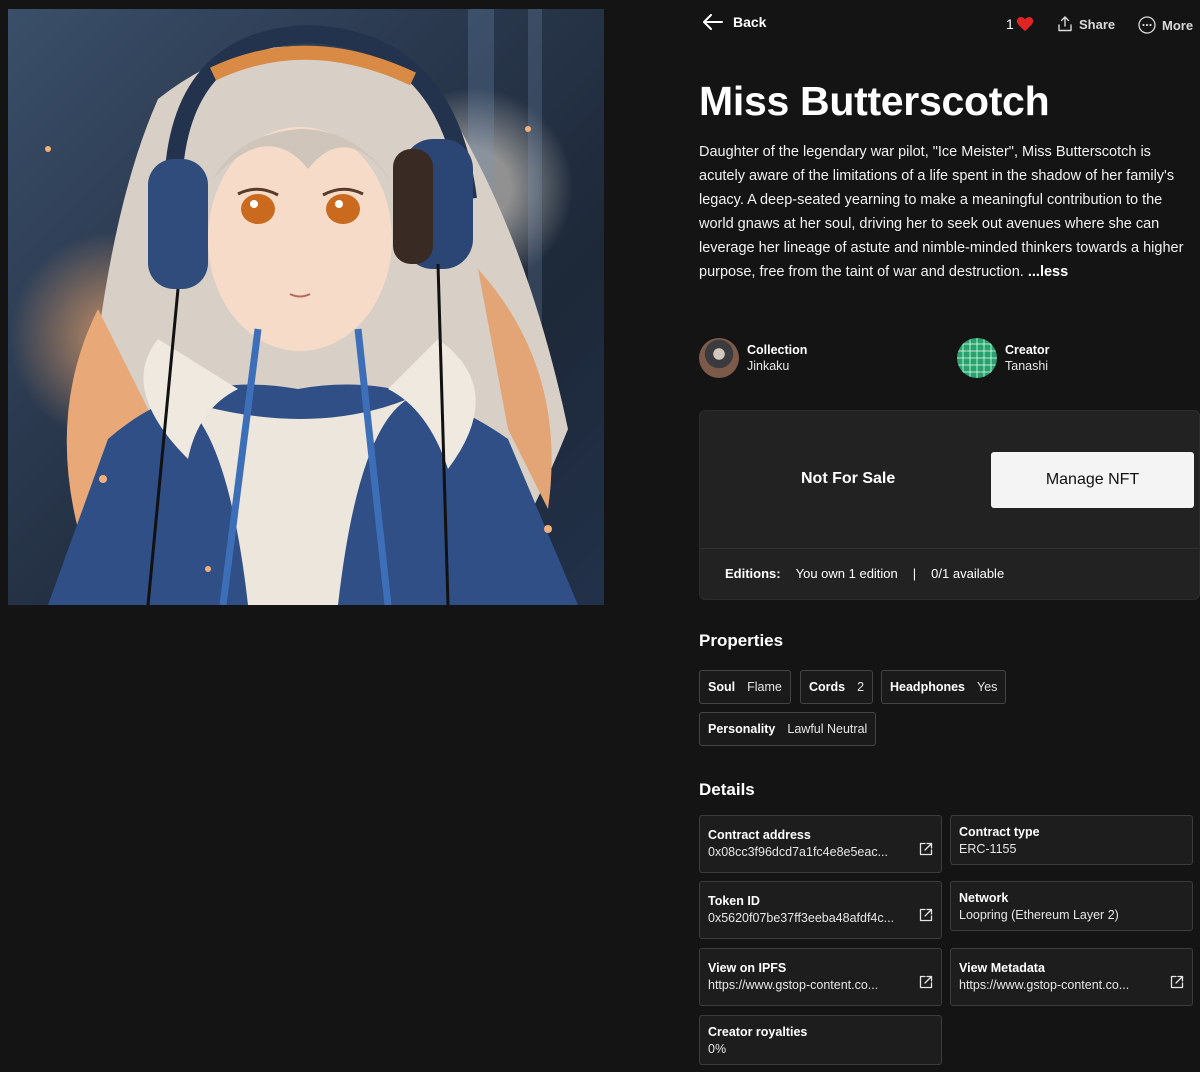 This screenshot has height=1072, width=1200. I want to click on property-tag: Cords 2, so click(837, 687).